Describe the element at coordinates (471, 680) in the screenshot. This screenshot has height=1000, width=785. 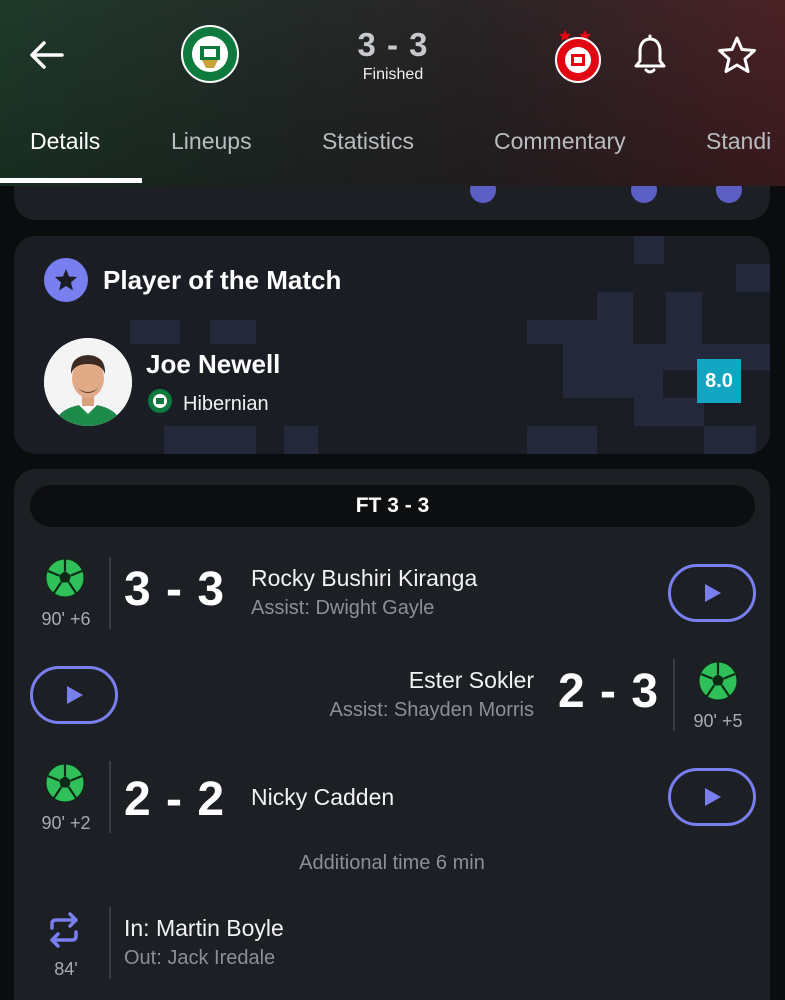
I see `goal-scorer: Ester Sokler` at that location.